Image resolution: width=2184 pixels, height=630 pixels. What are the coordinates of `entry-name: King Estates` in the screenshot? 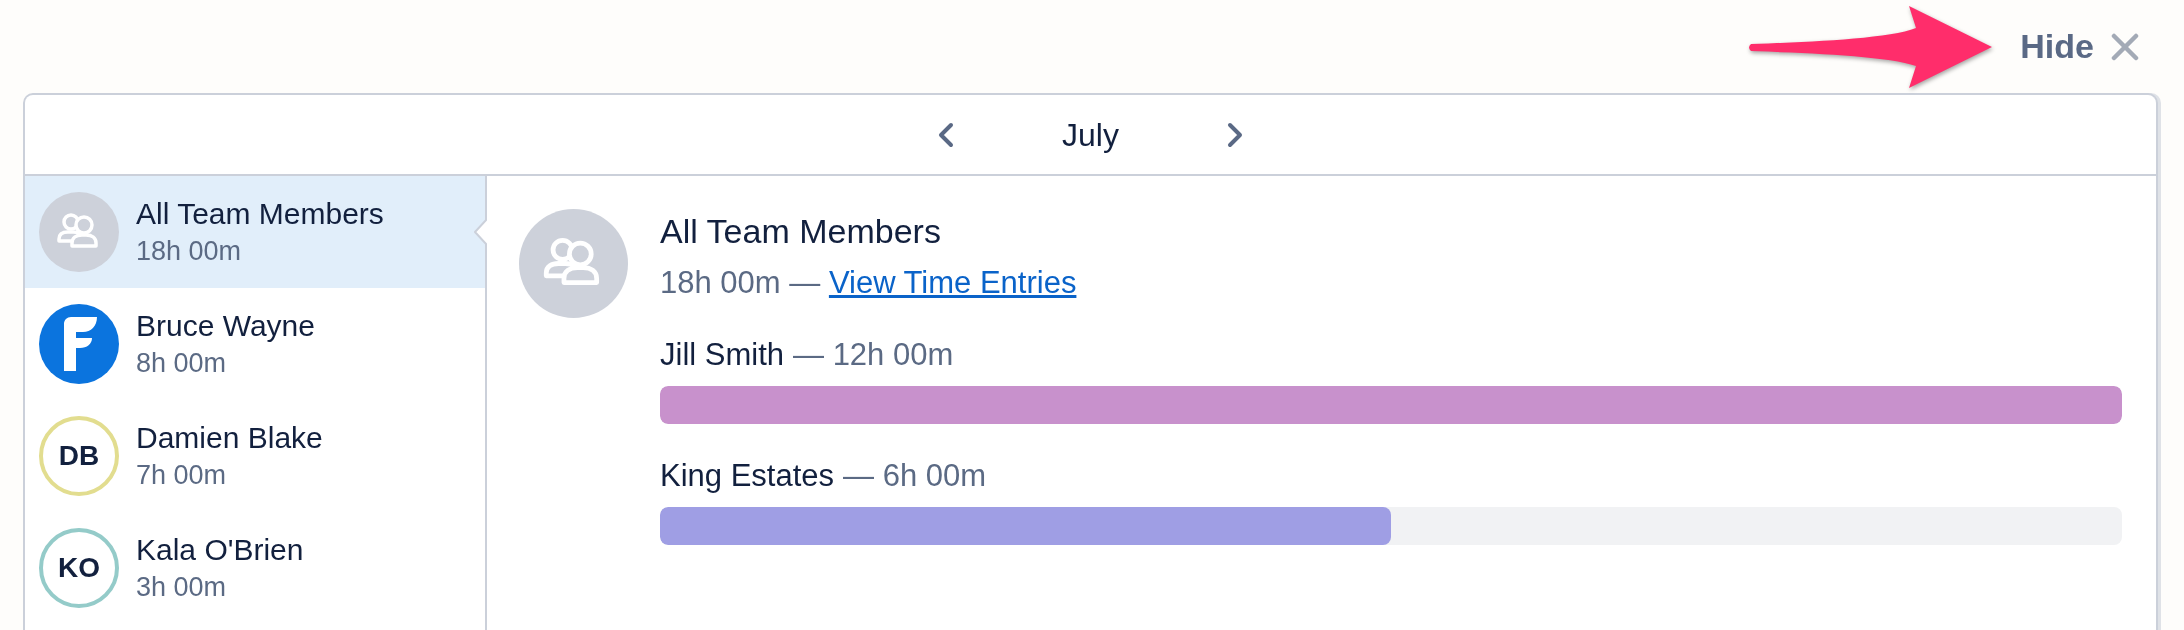 It's located at (747, 476).